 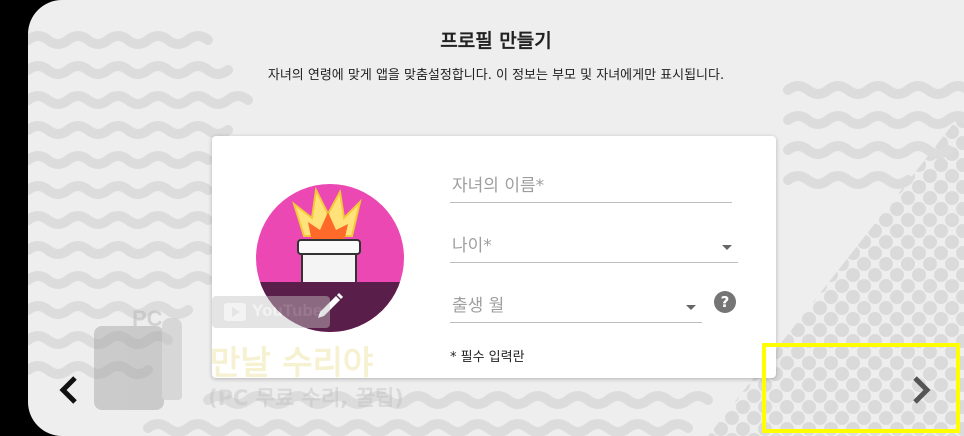 What do you see at coordinates (478, 306) in the screenshot?
I see `birth-month-placeholder: 출생 월` at bounding box center [478, 306].